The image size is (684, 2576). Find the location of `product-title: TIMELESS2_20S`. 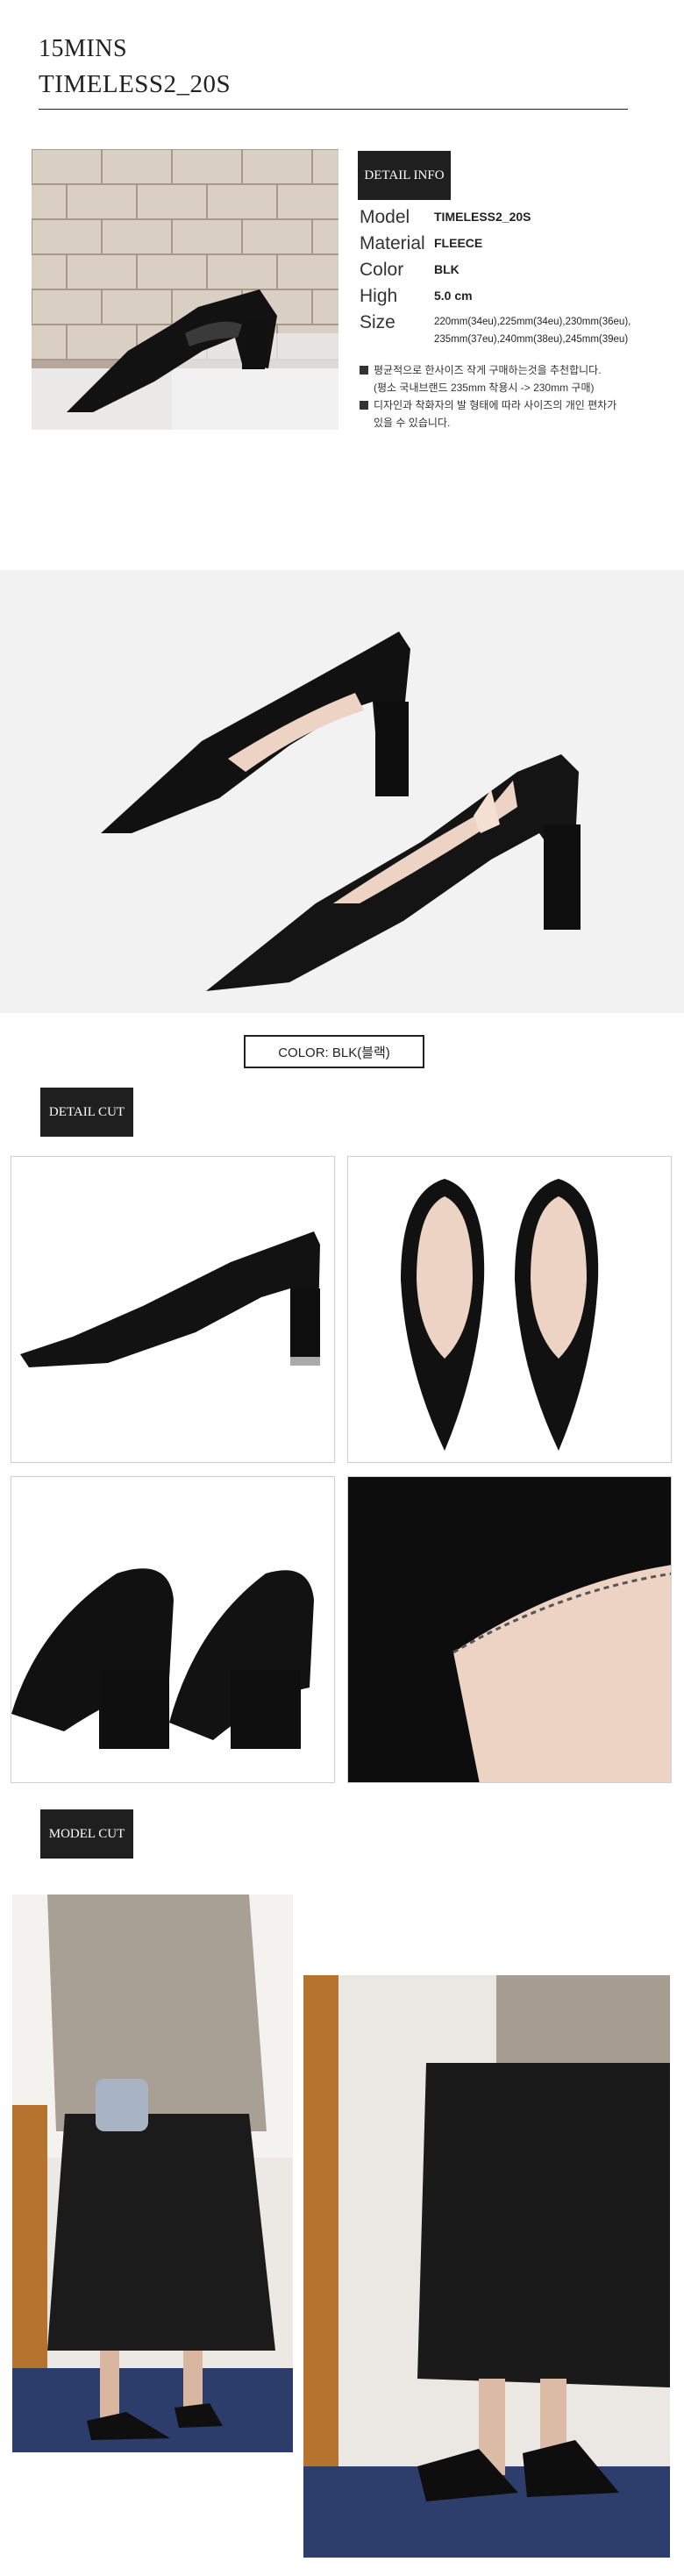

product-title: TIMELESS2_20S is located at coordinates (135, 84).